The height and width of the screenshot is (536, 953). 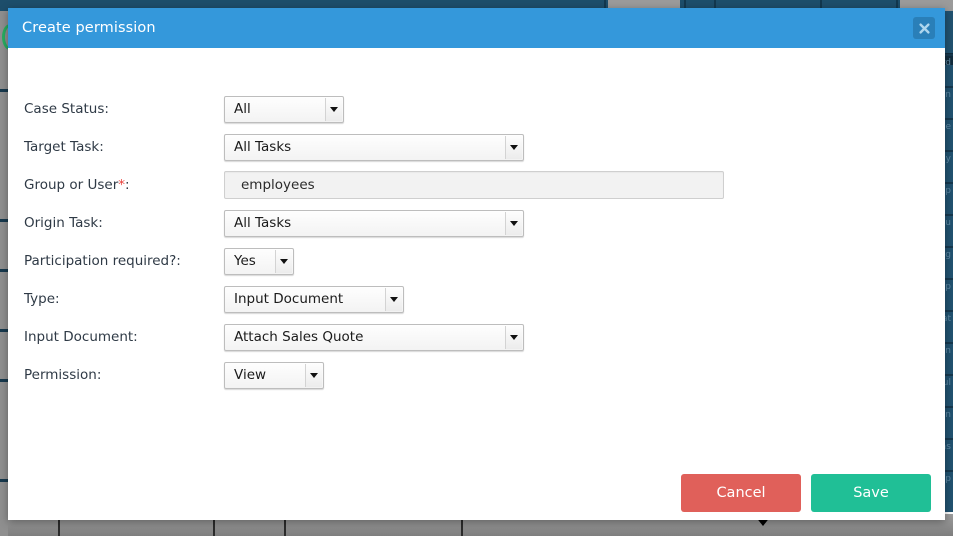 What do you see at coordinates (4, 273) in the screenshot?
I see `background-left-rail` at bounding box center [4, 273].